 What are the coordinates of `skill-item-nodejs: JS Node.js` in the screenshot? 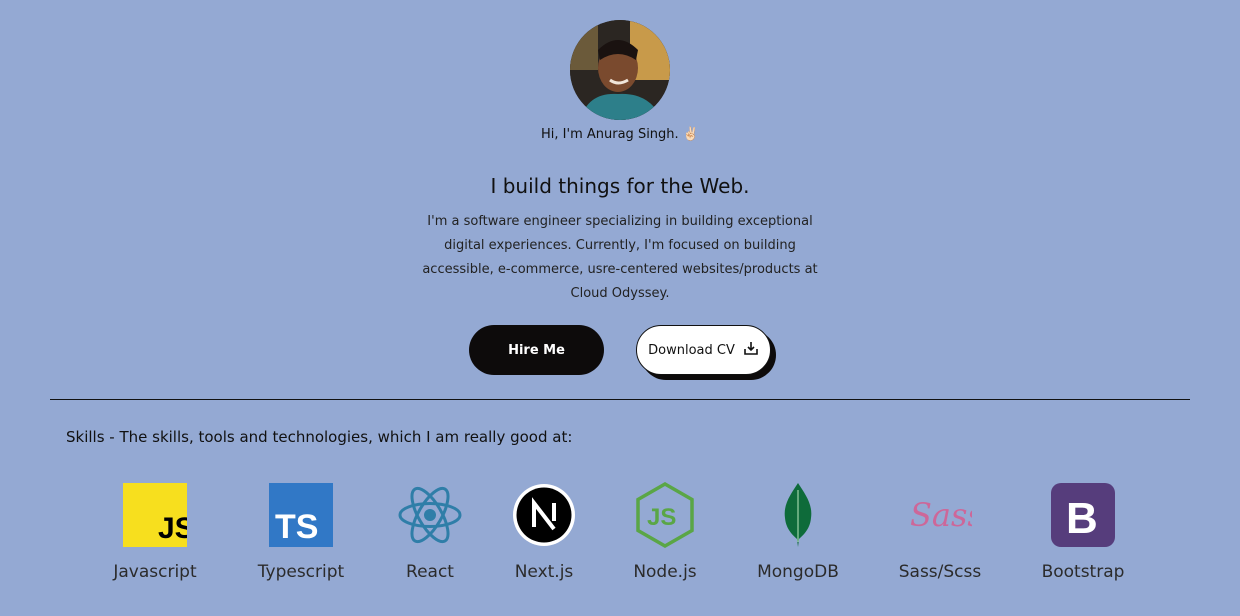 It's located at (665, 532).